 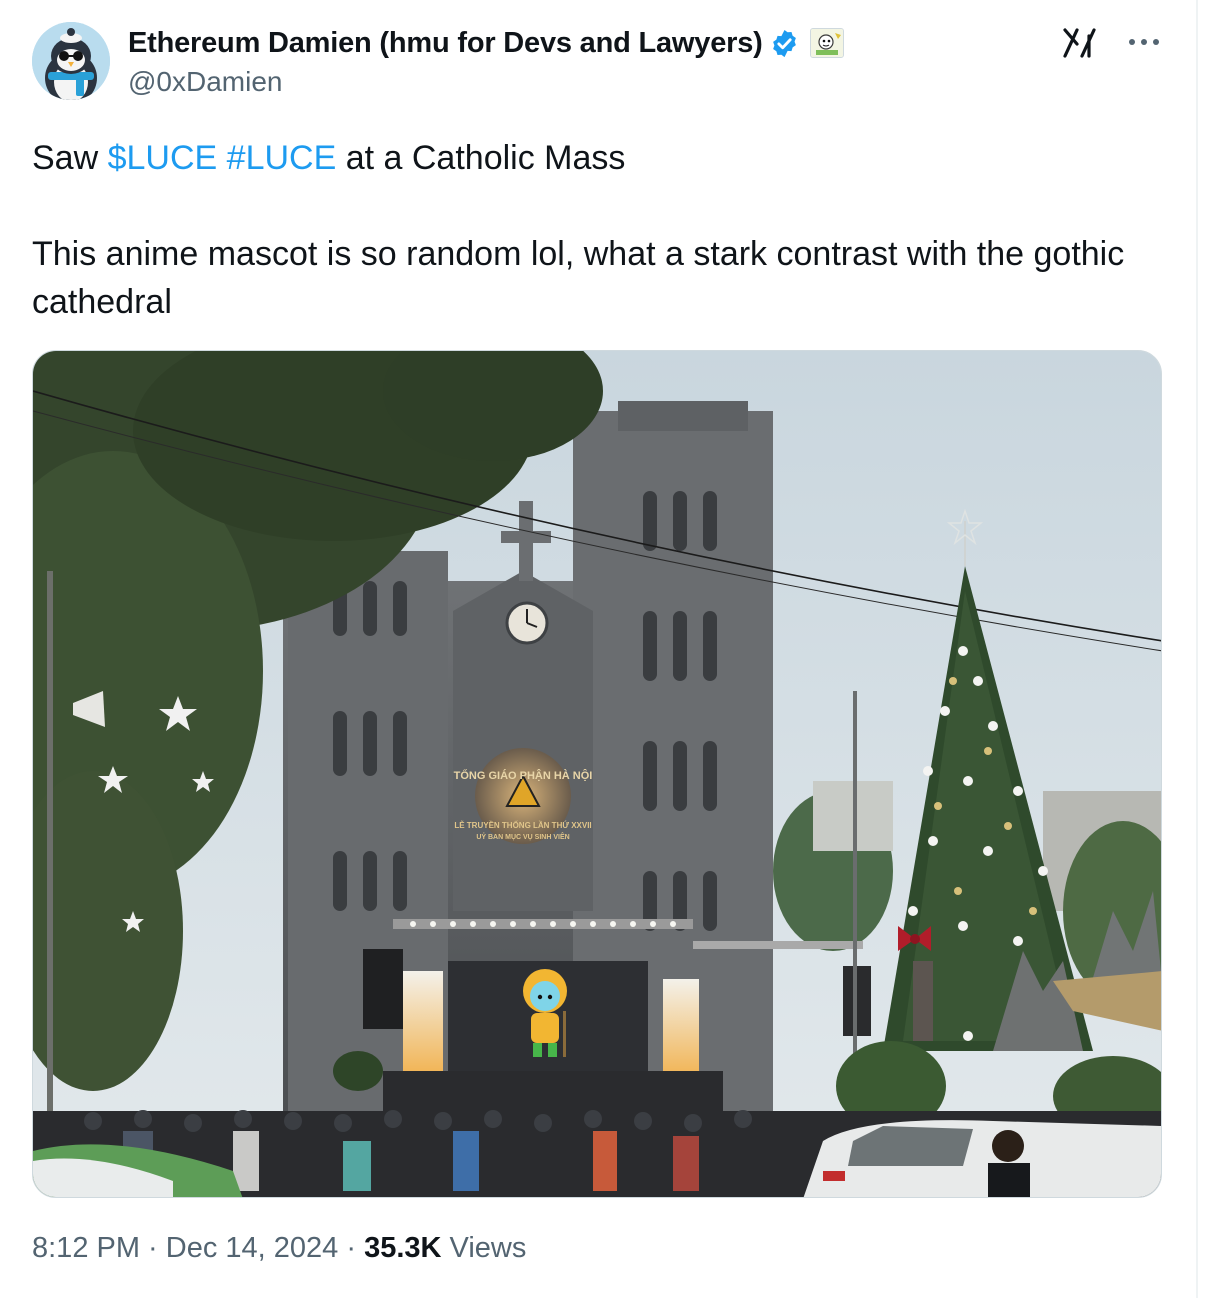 What do you see at coordinates (826, 43) in the screenshot?
I see `affiliate-badge-icon` at bounding box center [826, 43].